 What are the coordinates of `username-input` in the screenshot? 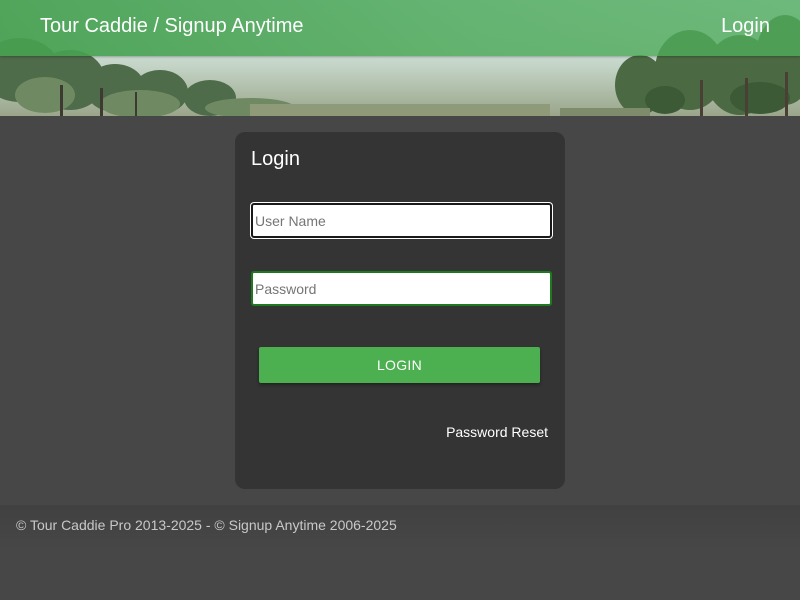 It's located at (401, 220).